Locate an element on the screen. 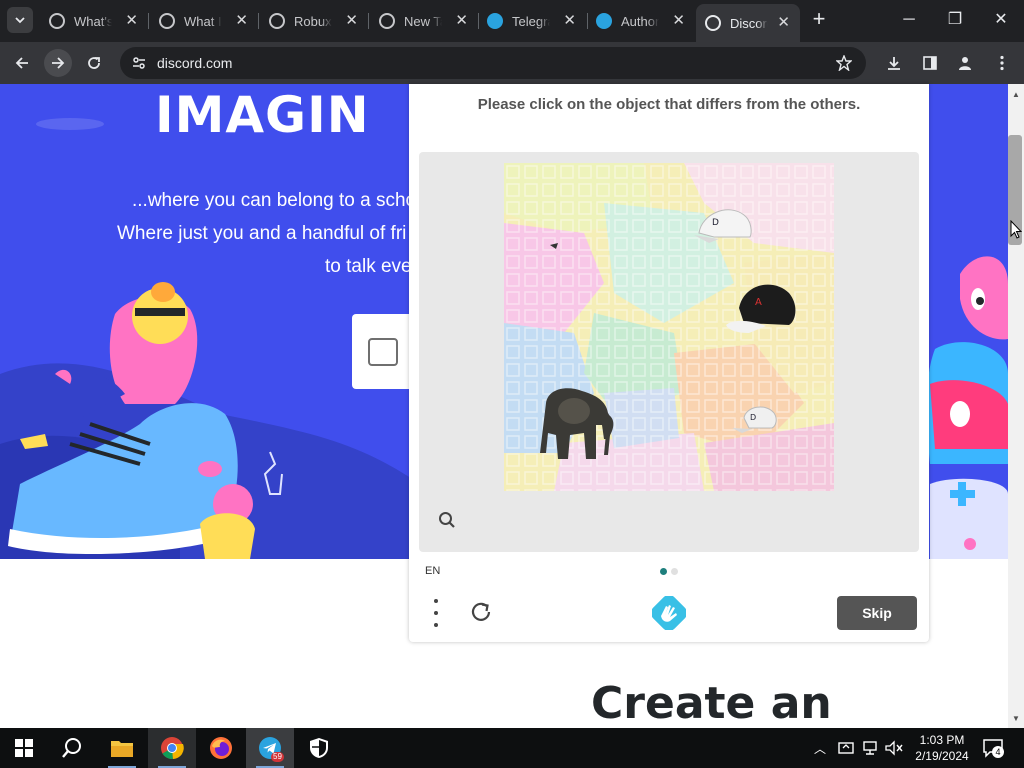 The height and width of the screenshot is (768, 1024). chrome-icon is located at coordinates (172, 748).